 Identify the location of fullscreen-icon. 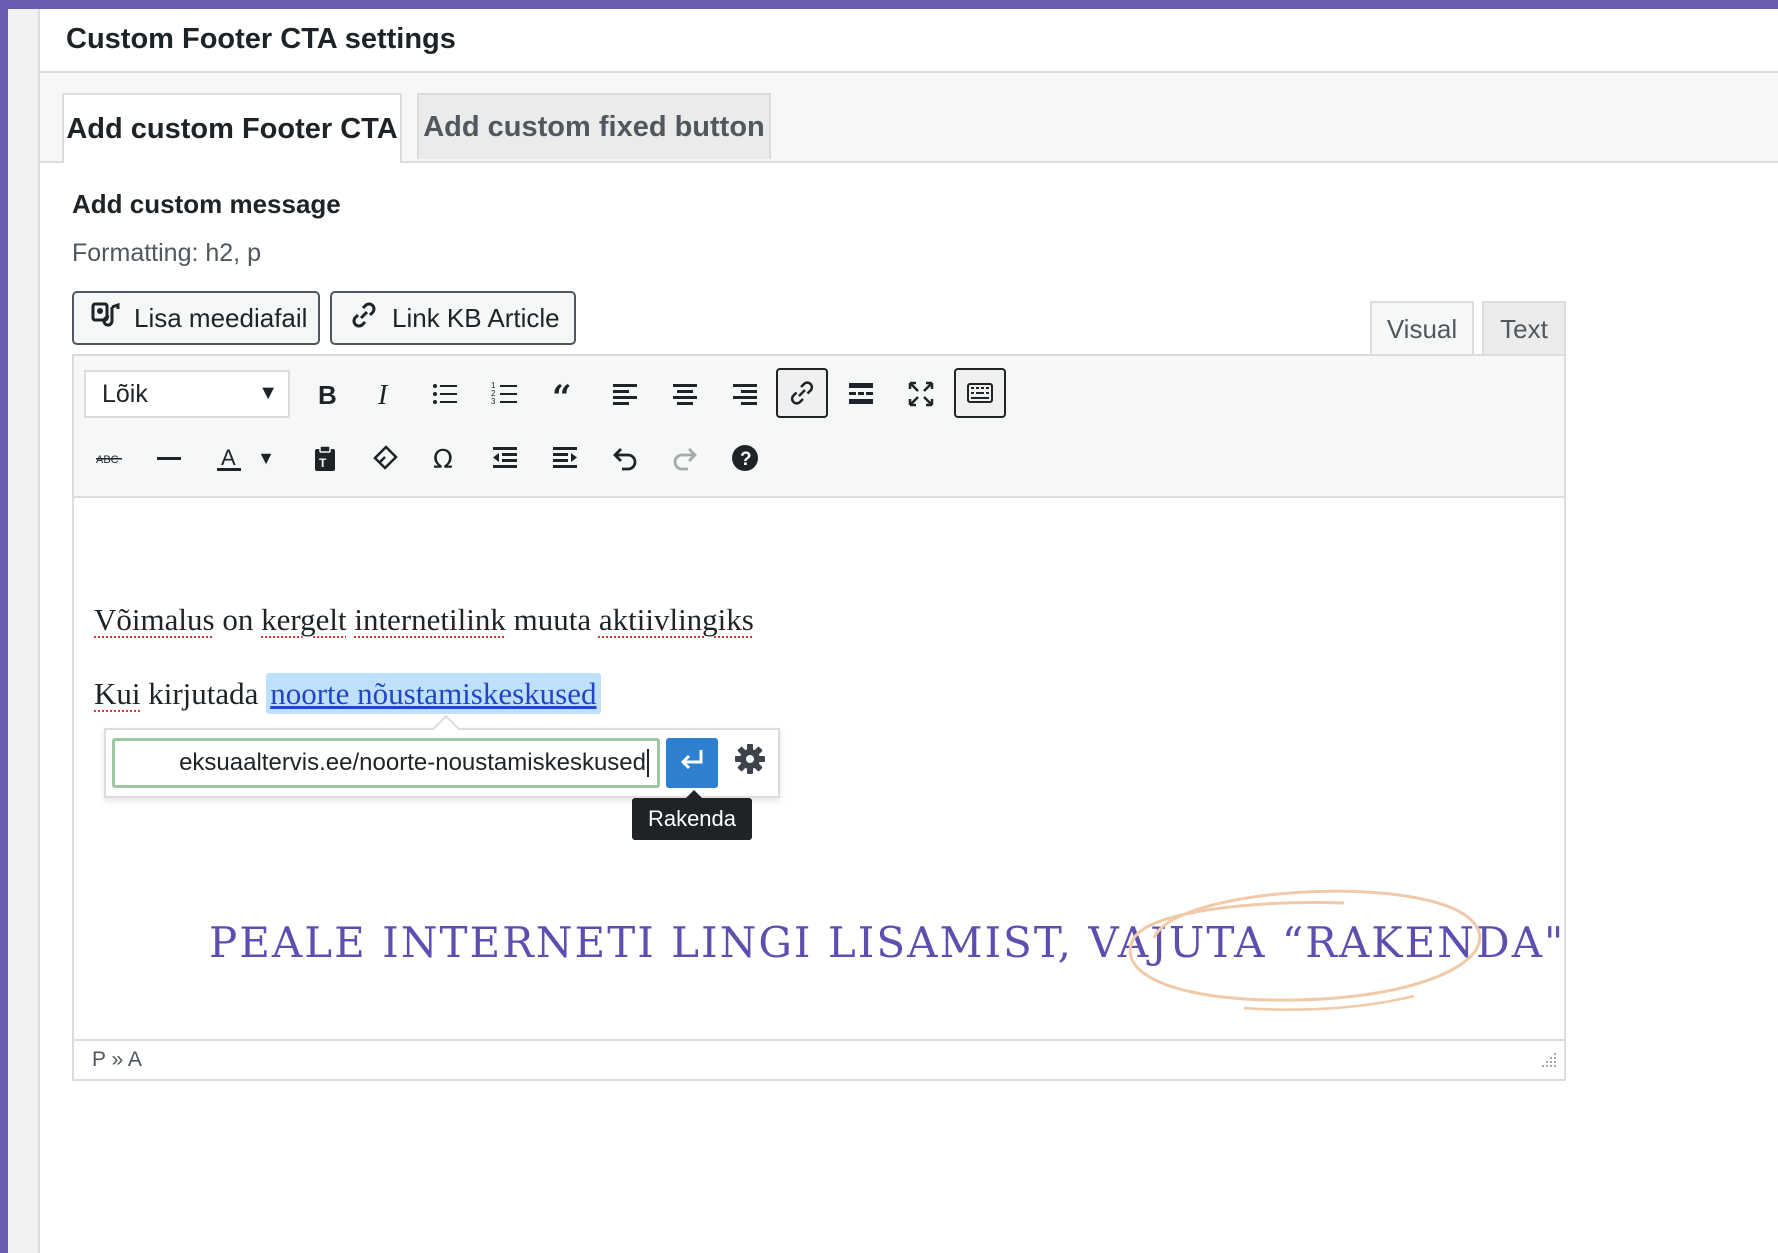
(921, 394).